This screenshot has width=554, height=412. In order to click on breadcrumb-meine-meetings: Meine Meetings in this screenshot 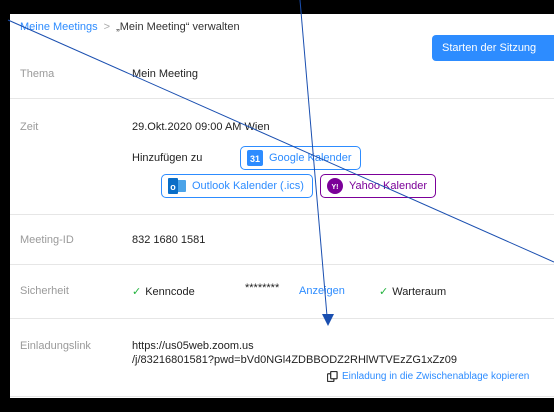, I will do `click(59, 27)`.